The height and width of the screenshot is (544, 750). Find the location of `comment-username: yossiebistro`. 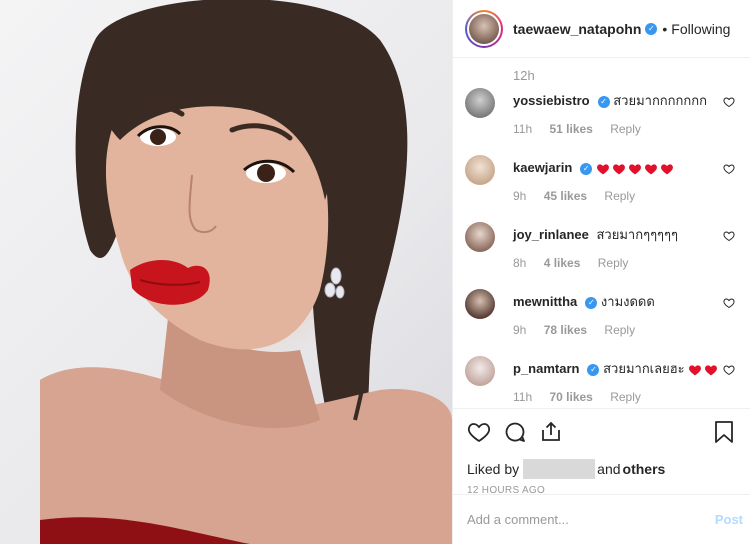

comment-username: yossiebistro is located at coordinates (551, 100).